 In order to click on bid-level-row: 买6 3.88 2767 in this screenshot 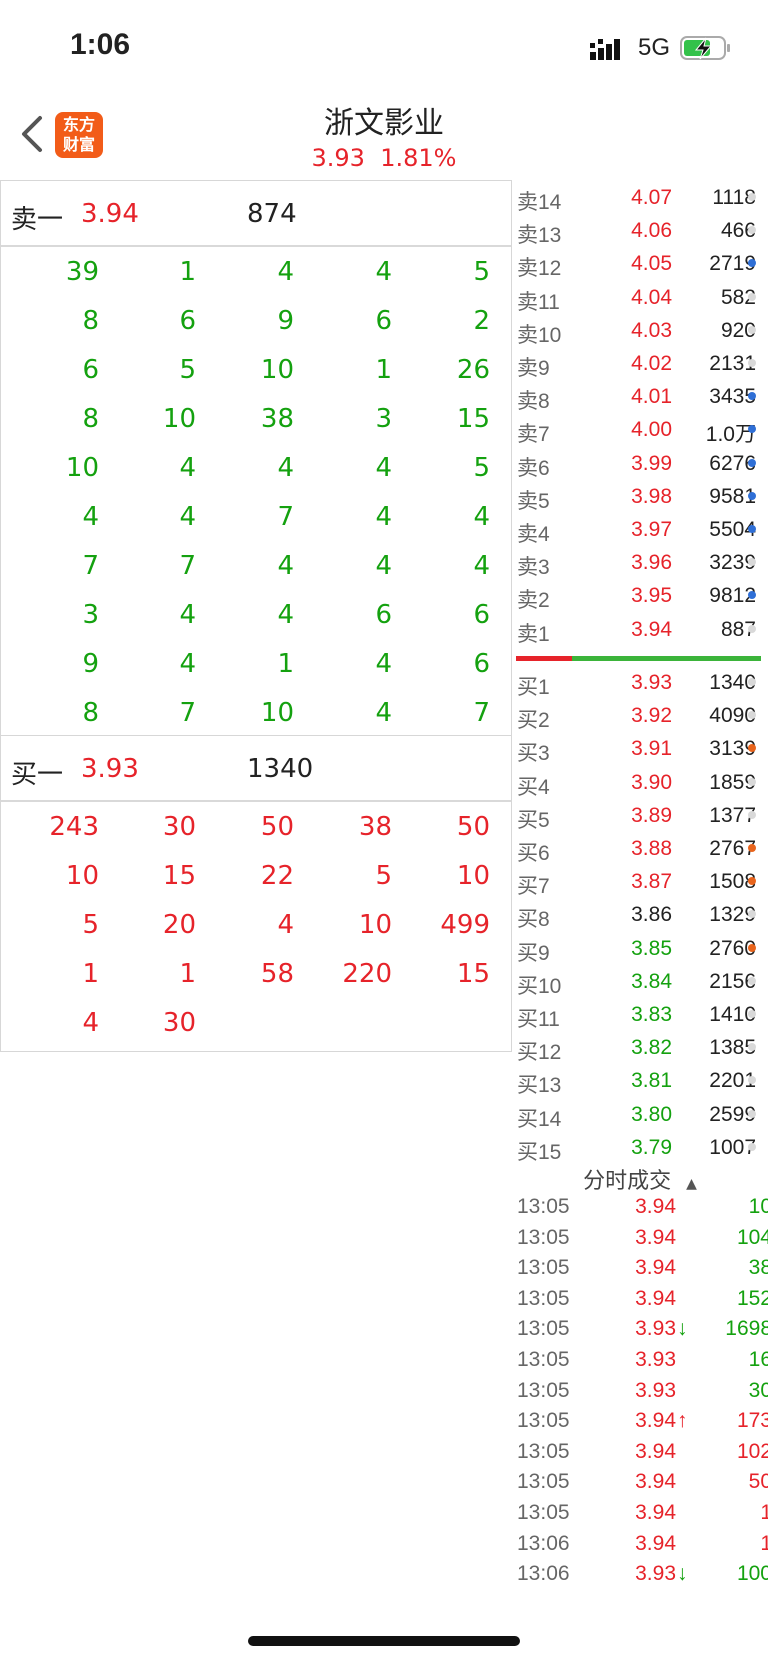, I will do `click(640, 848)`.